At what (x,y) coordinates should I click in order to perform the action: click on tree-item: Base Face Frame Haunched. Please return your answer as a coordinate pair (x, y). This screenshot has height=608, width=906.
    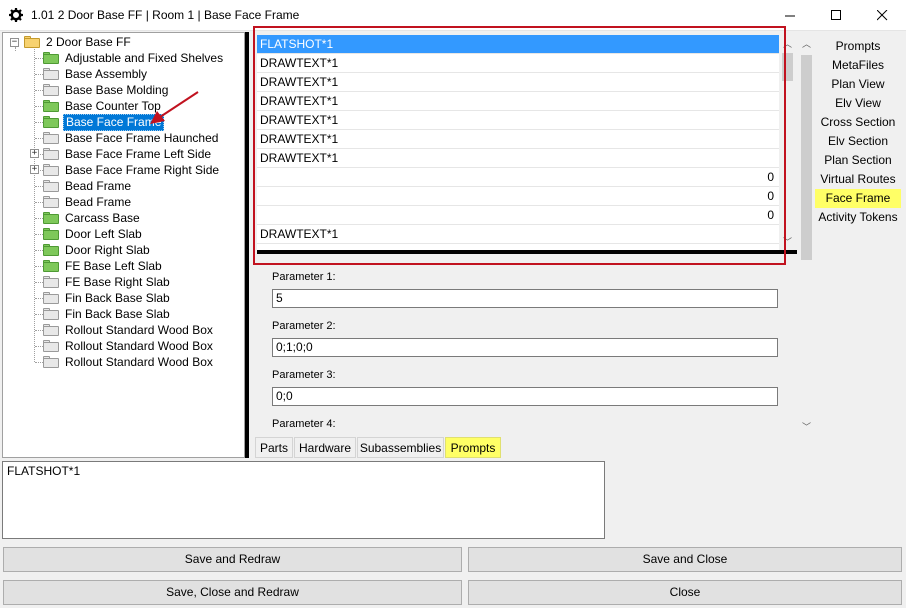
    Looking at the image, I should click on (131, 138).